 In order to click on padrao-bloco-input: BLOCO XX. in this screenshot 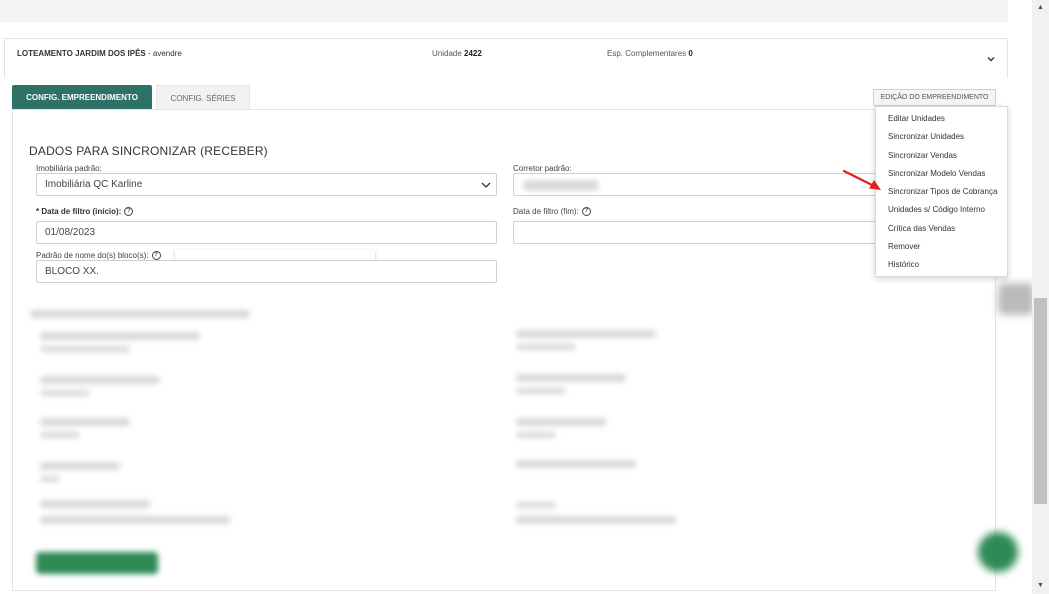, I will do `click(266, 271)`.